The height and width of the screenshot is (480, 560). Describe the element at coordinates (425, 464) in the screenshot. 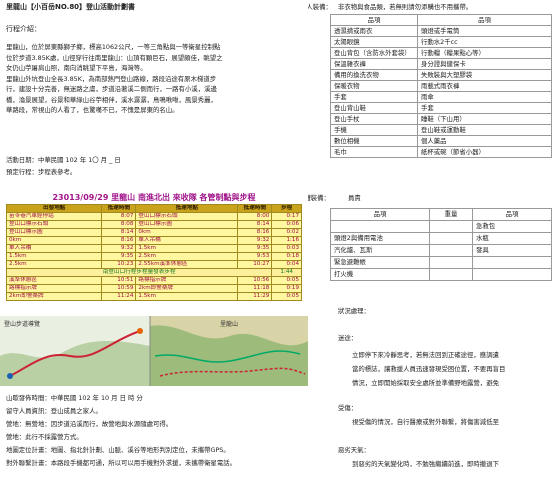

I see `weather-line: 到惡劣的天氣變化時，不勉強繼續前進，即時撤退下` at that location.